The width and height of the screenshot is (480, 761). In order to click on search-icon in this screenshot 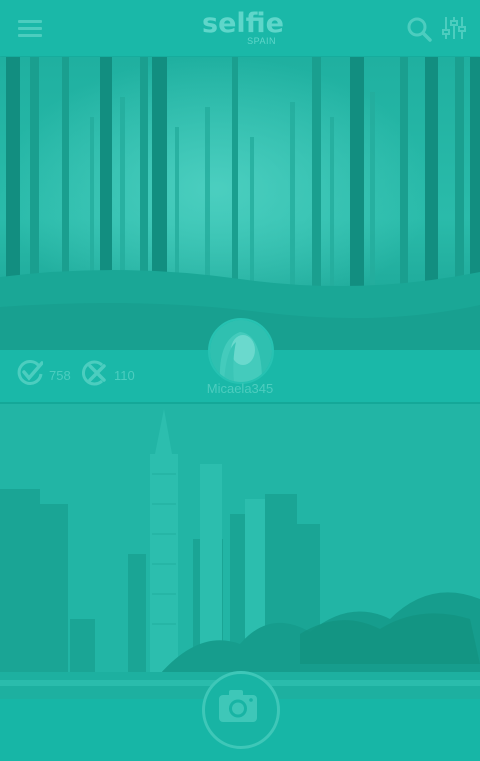, I will do `click(419, 29)`.